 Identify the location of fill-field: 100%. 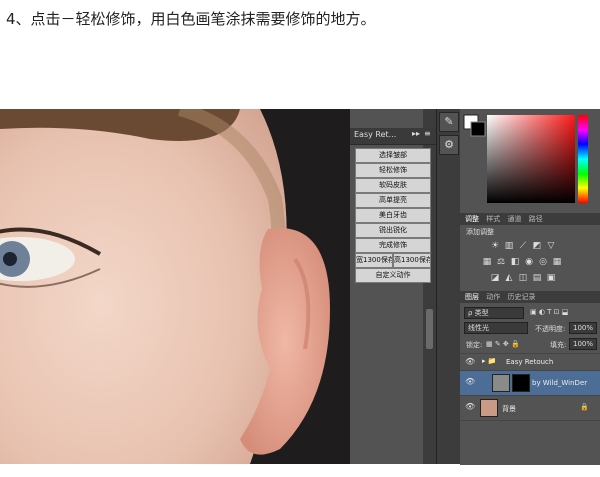
(583, 344).